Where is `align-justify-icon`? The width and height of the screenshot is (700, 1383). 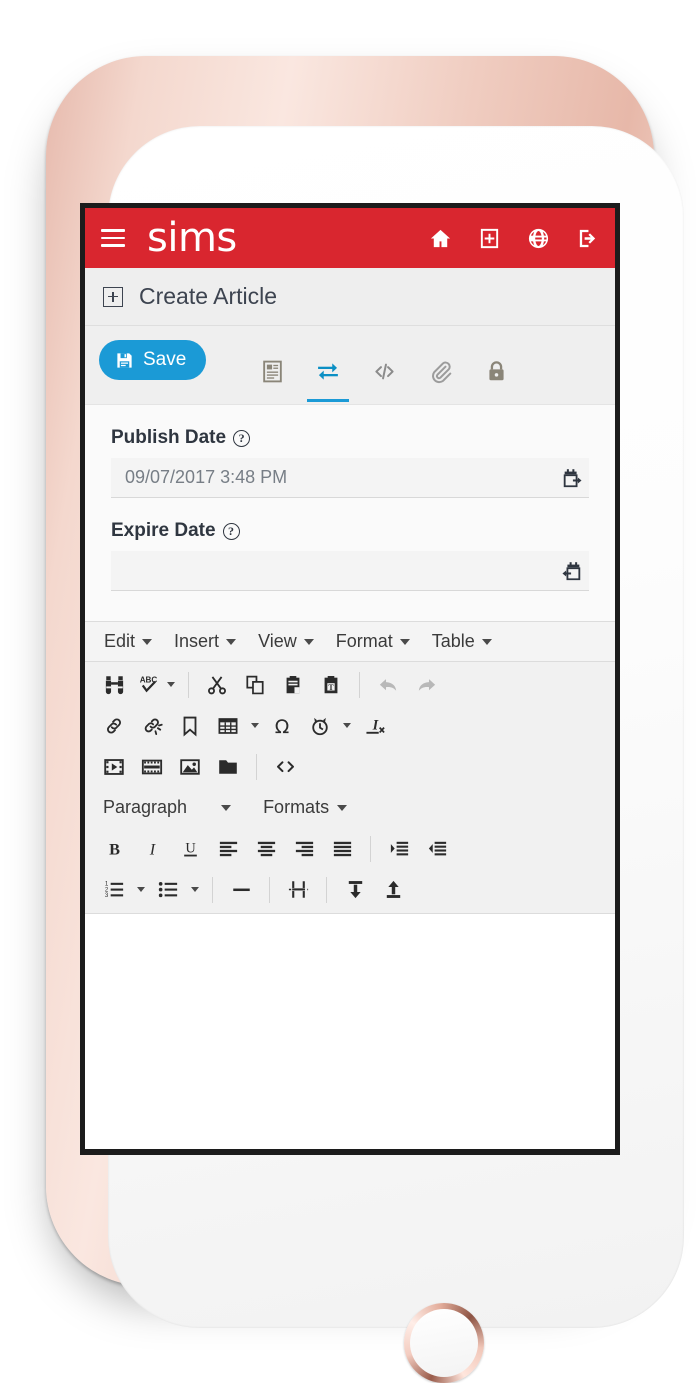
align-justify-icon is located at coordinates (342, 849).